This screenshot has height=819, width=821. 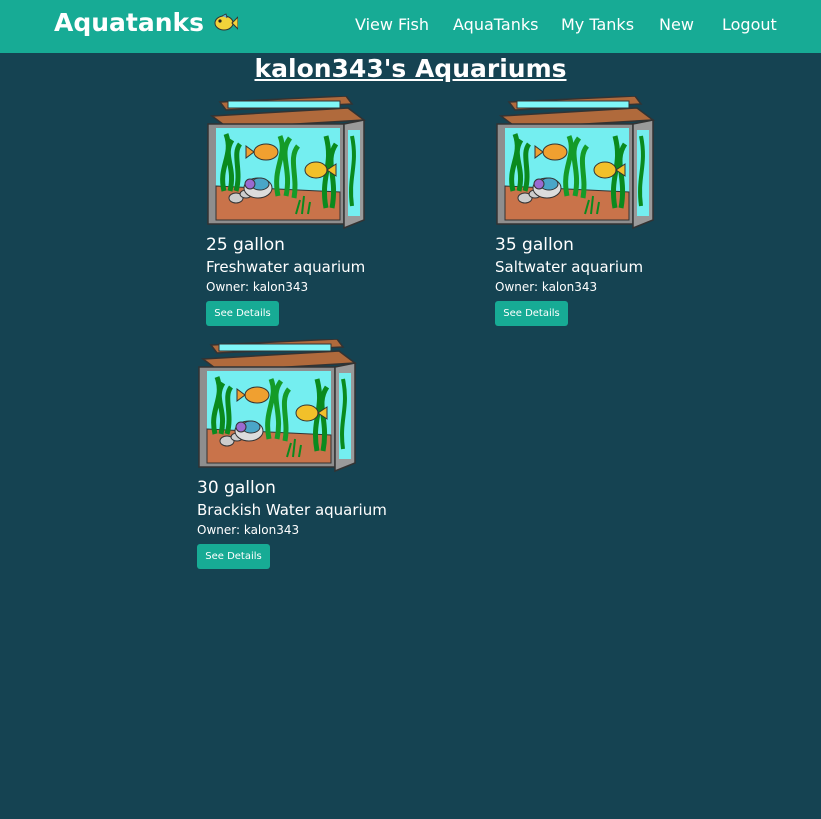 What do you see at coordinates (749, 24) in the screenshot?
I see `nav-logout: Logout` at bounding box center [749, 24].